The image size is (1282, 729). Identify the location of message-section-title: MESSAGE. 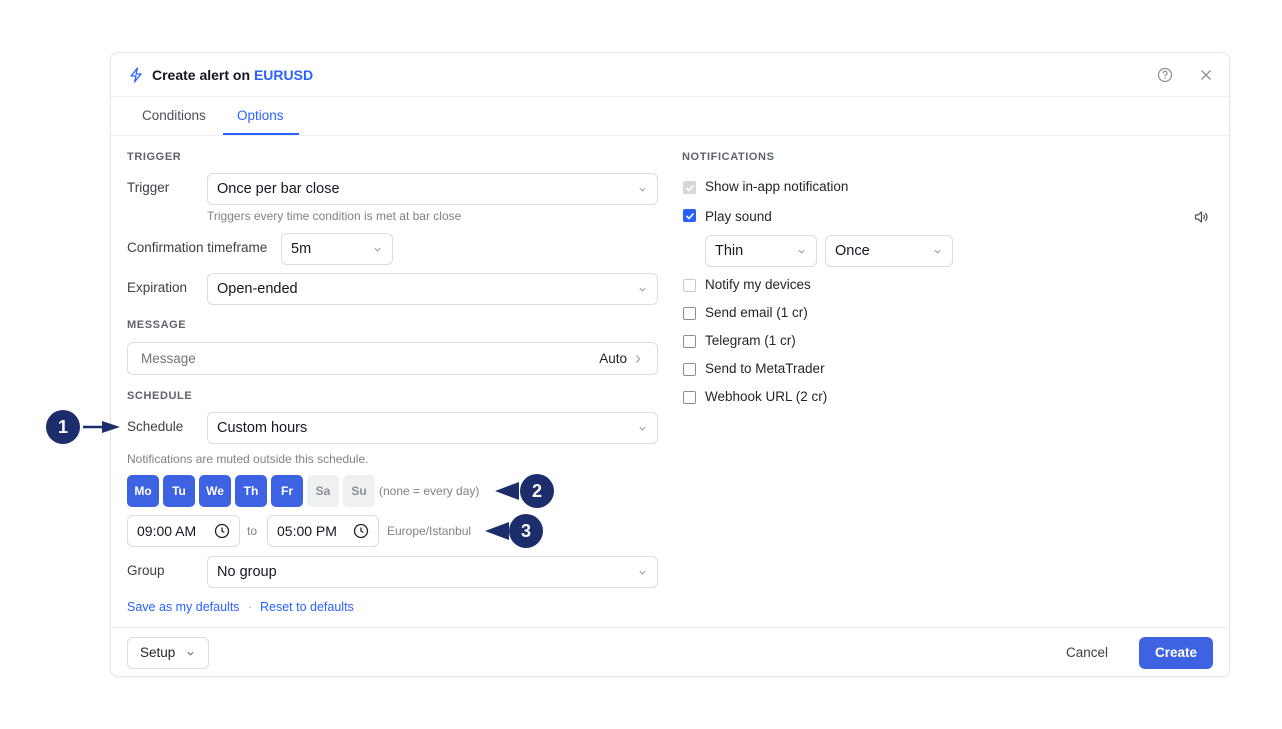
(157, 325).